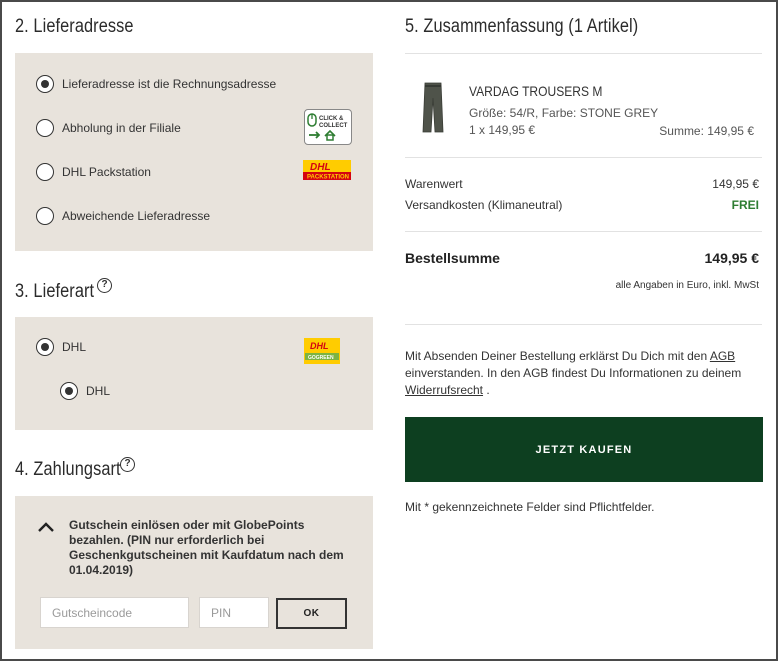 This screenshot has width=778, height=661. I want to click on dhl-packstation-icon: DHL PACKSTATION, so click(327, 170).